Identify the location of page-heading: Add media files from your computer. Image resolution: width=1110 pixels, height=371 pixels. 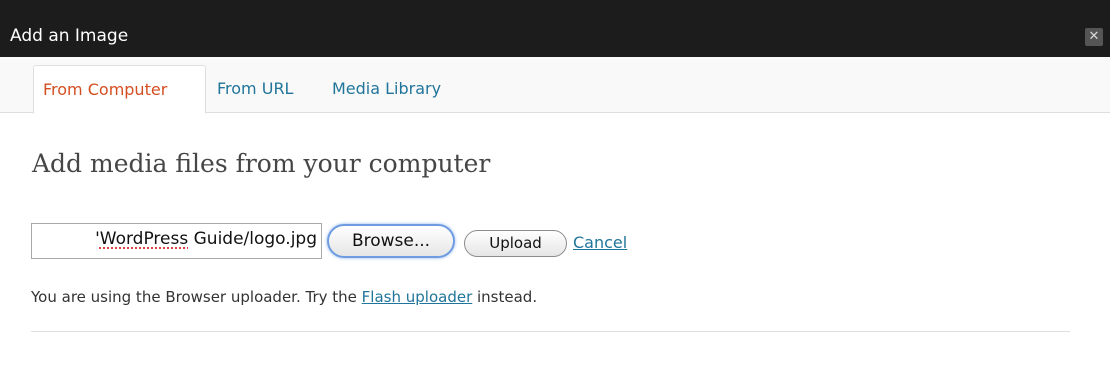
(261, 163).